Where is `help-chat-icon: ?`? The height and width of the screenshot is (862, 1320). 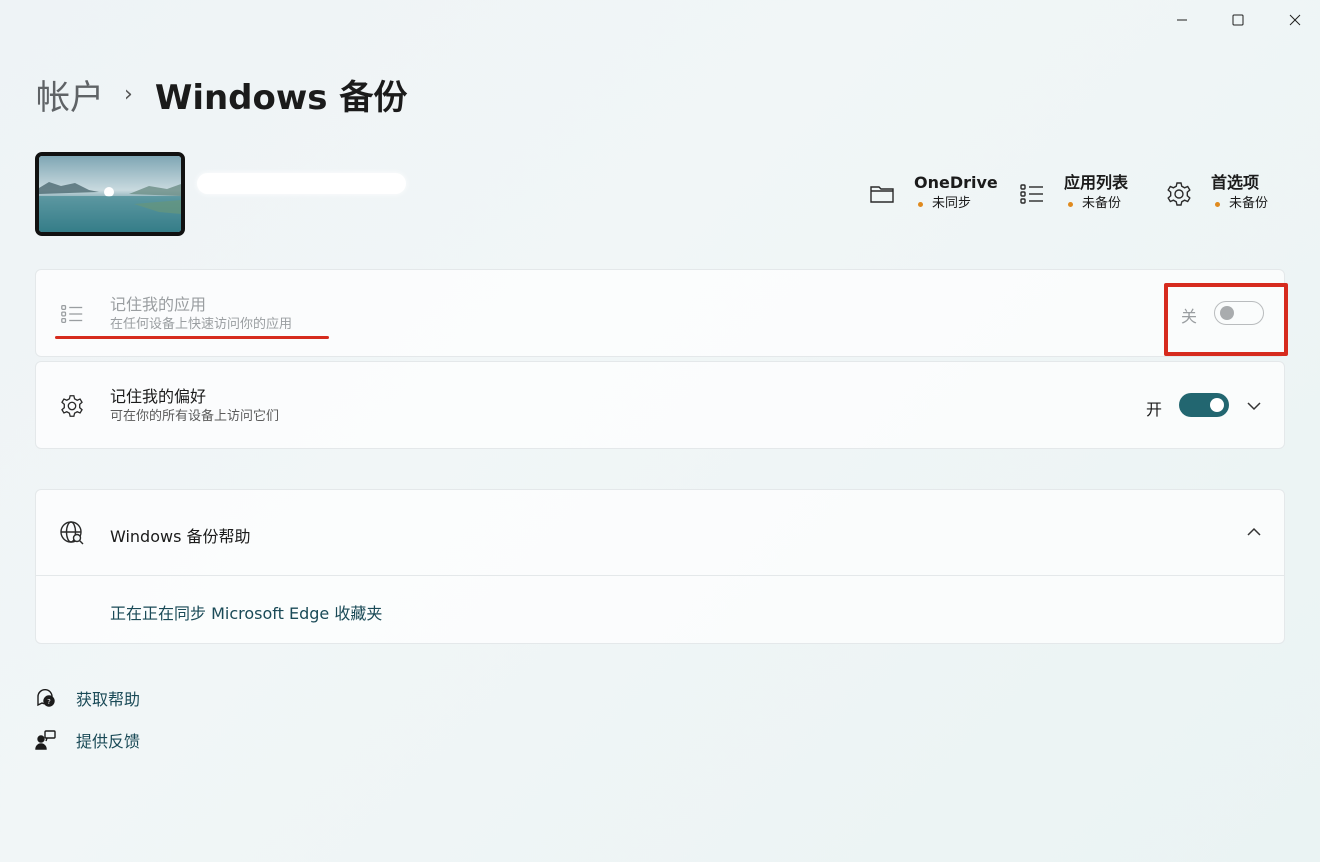
help-chat-icon: ? is located at coordinates (46, 698).